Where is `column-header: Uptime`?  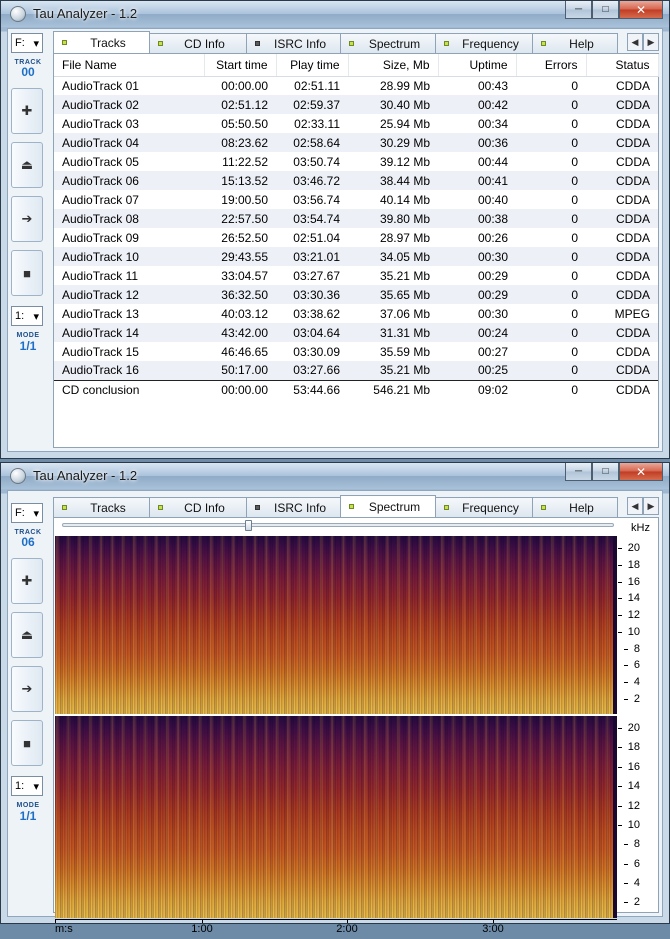
column-header: Uptime is located at coordinates (477, 65).